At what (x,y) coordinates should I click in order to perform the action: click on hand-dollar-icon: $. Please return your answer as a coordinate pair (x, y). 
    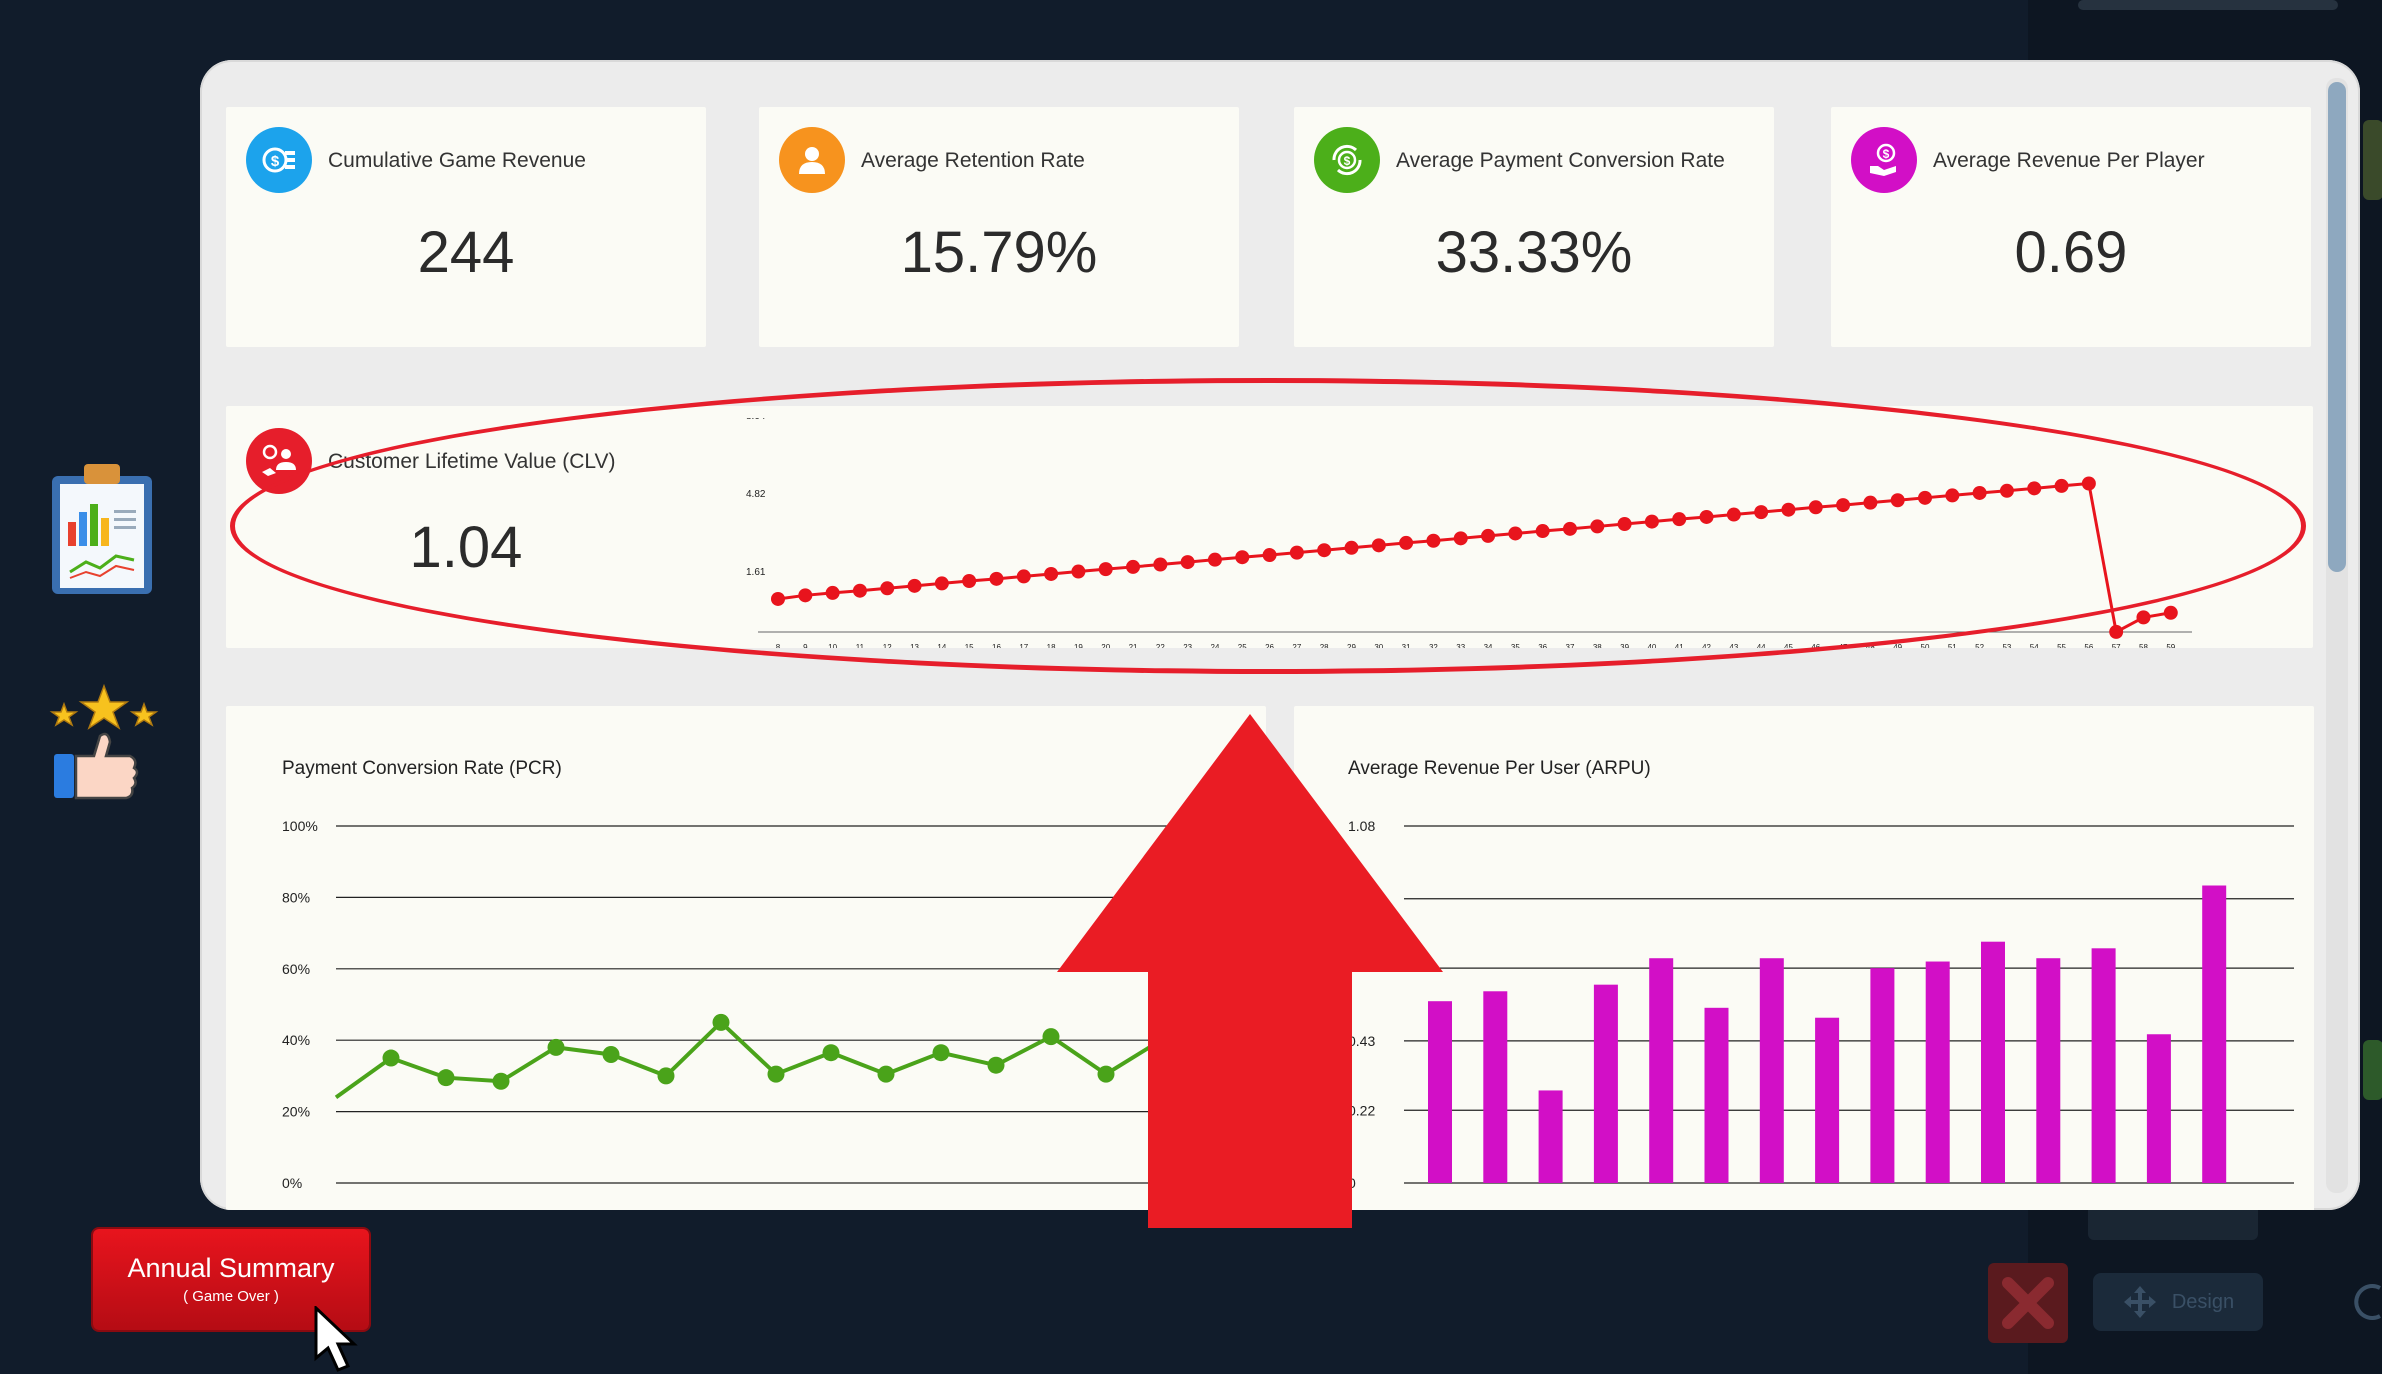
    Looking at the image, I should click on (1884, 160).